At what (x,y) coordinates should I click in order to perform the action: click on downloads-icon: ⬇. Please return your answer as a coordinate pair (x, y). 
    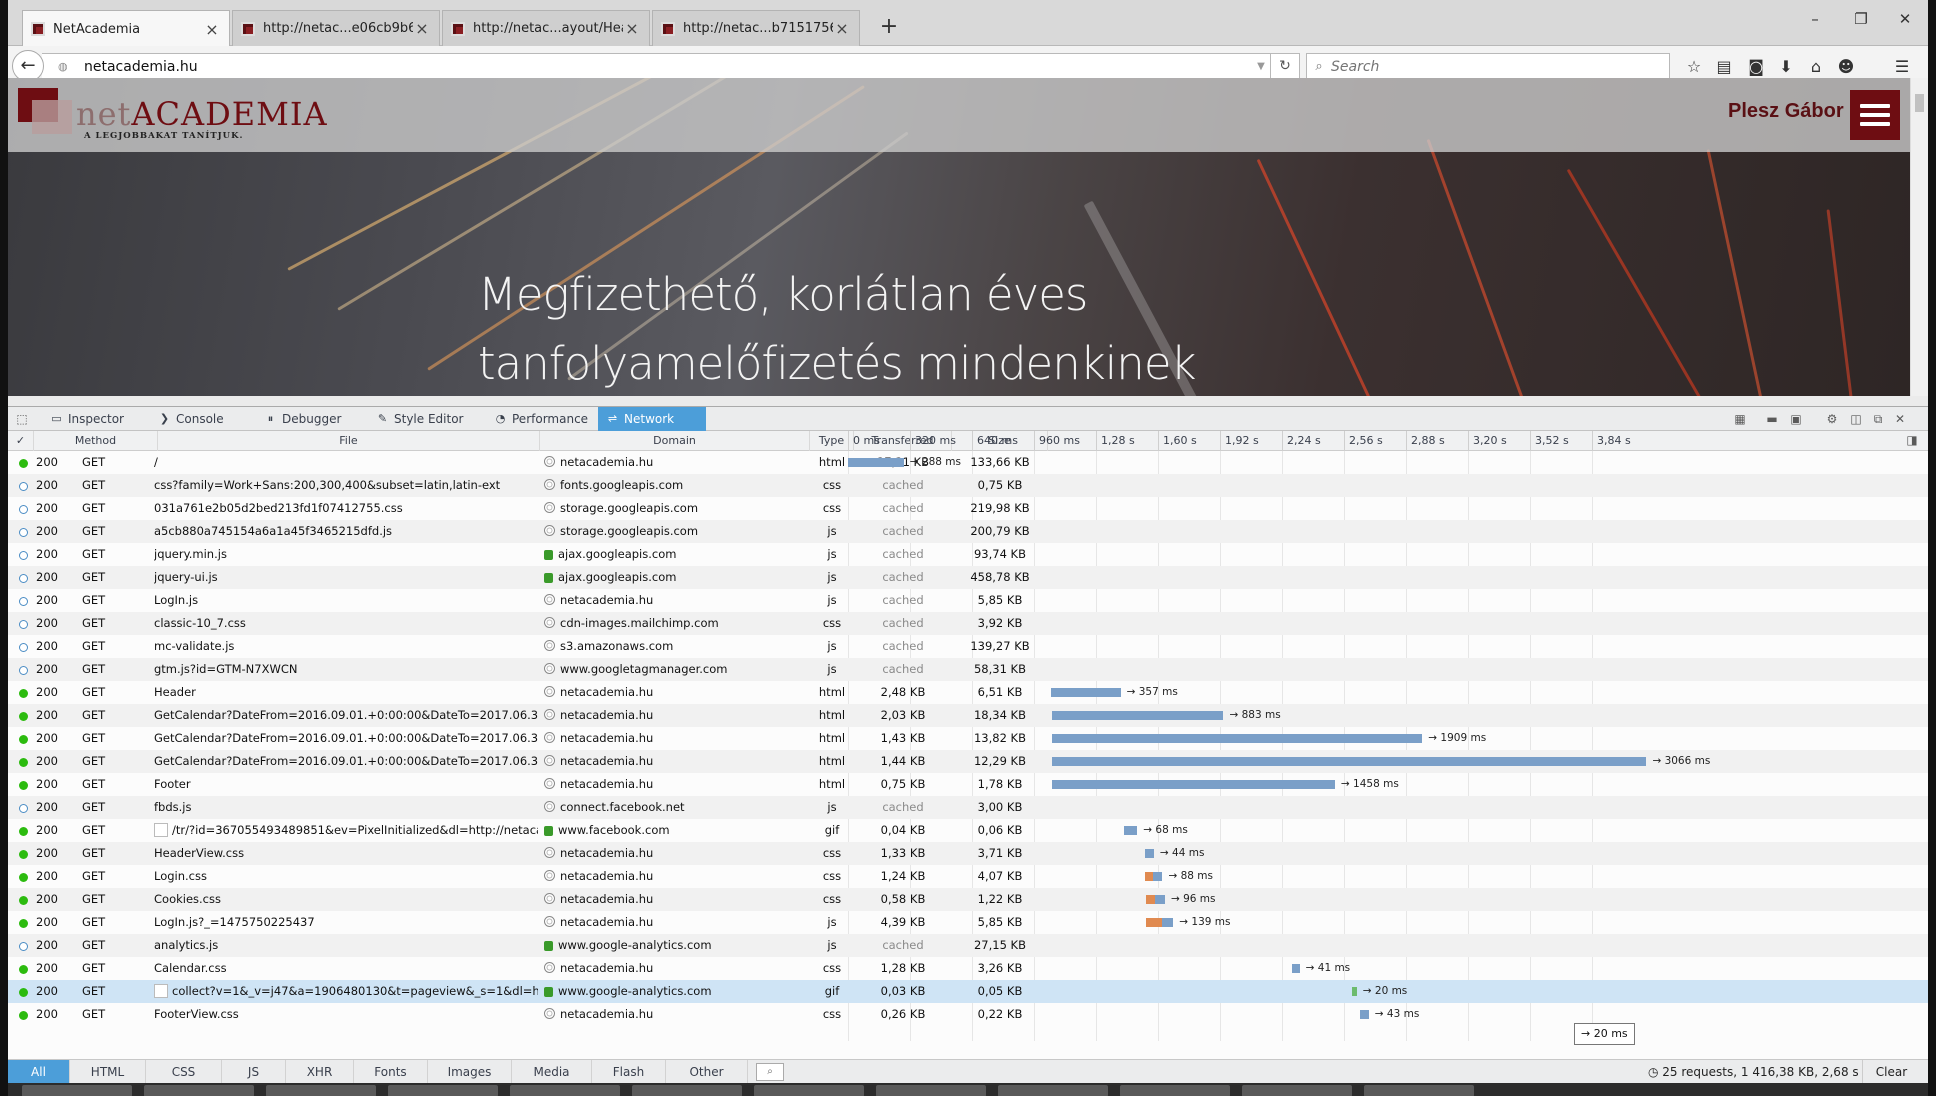
    Looking at the image, I should click on (1786, 67).